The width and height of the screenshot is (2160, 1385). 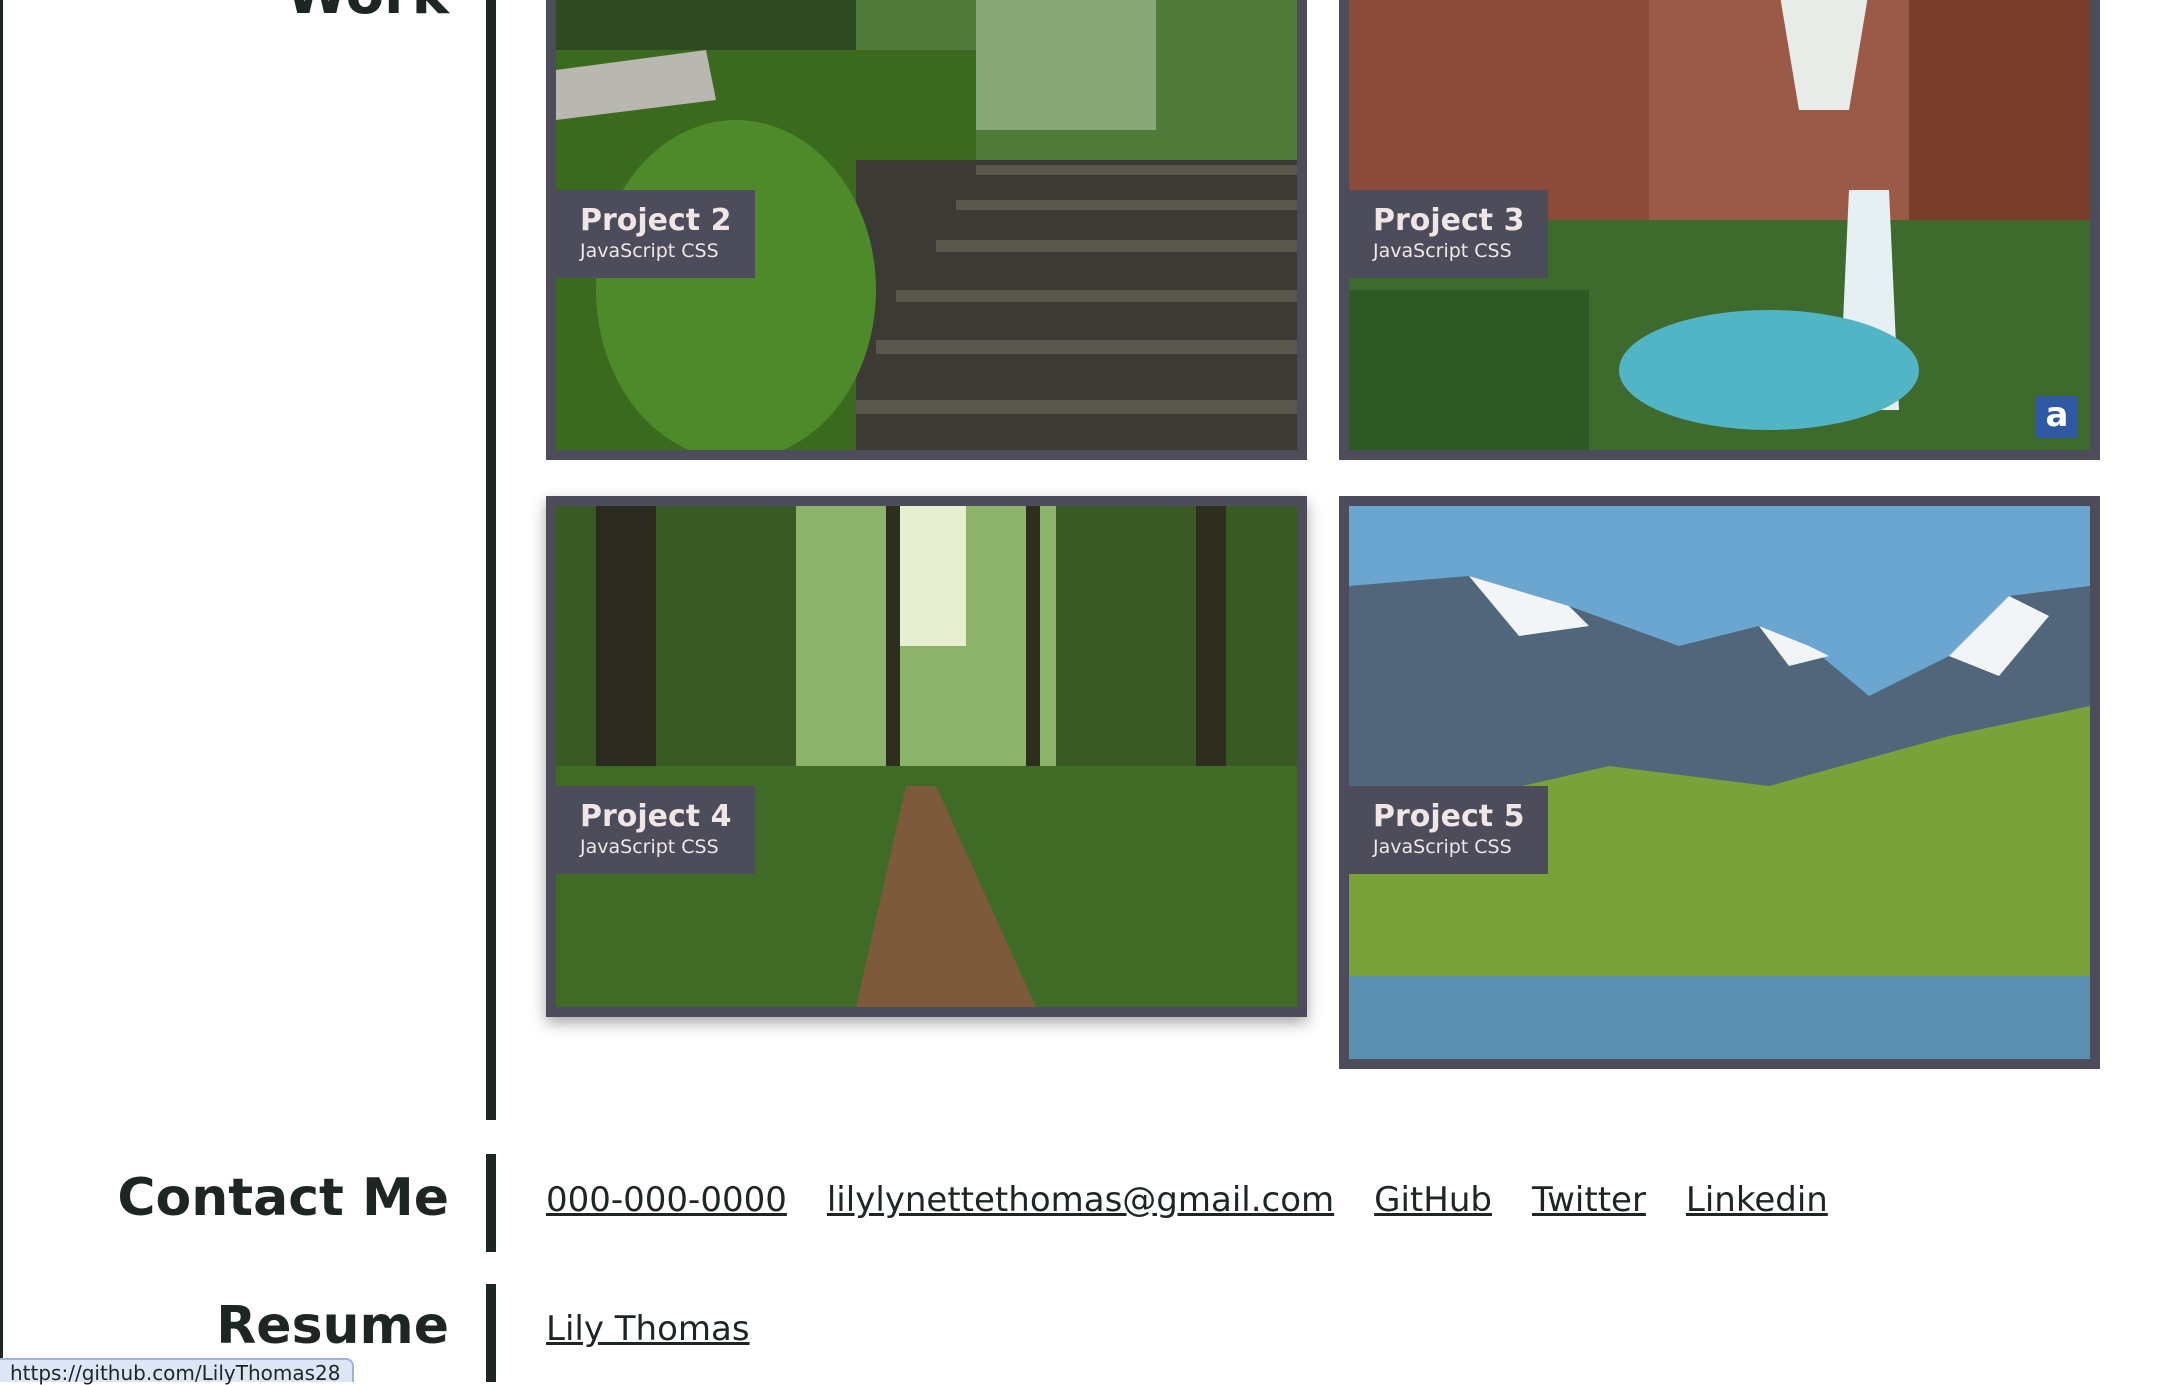 What do you see at coordinates (177, 1371) in the screenshot?
I see `link-hover-status-bar: https://github.com/LilyThomas28` at bounding box center [177, 1371].